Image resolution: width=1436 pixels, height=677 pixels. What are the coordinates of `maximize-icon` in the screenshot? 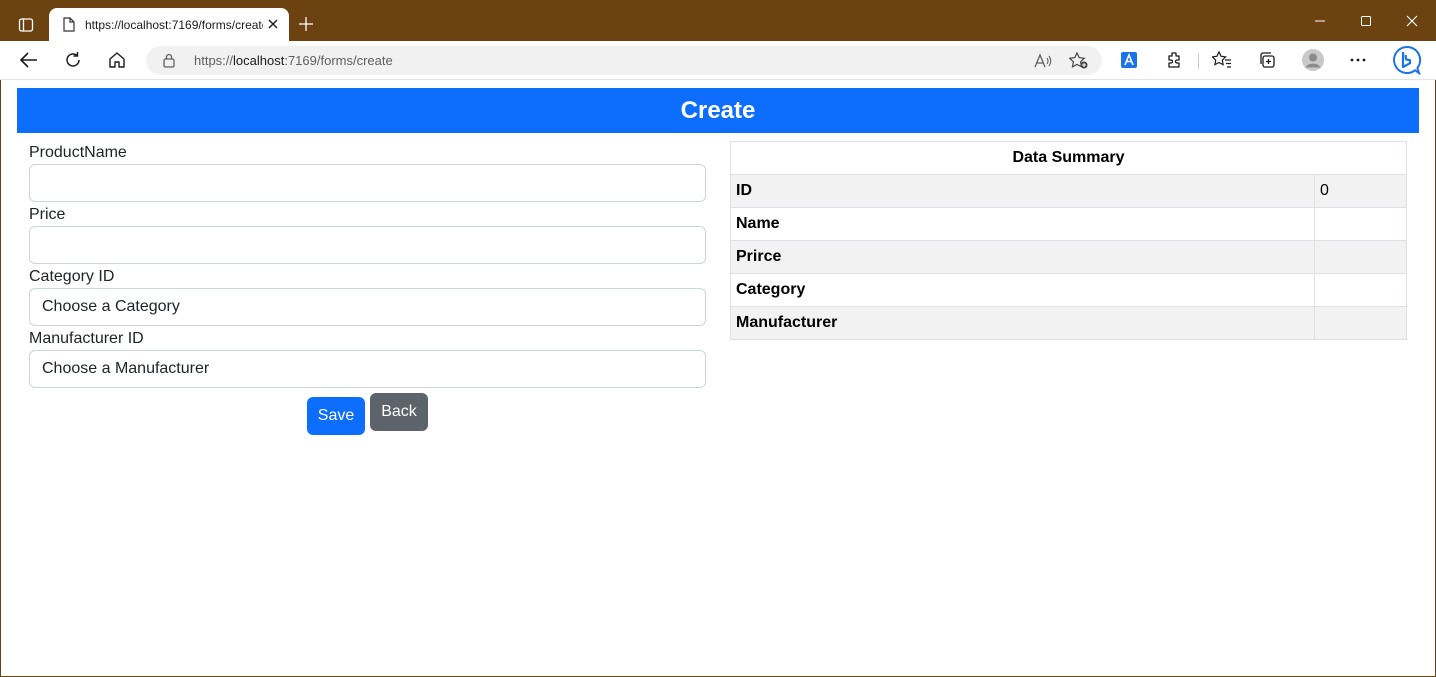 It's located at (1366, 21).